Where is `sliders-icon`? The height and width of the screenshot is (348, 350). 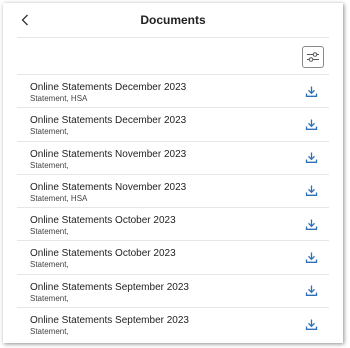 sliders-icon is located at coordinates (313, 57).